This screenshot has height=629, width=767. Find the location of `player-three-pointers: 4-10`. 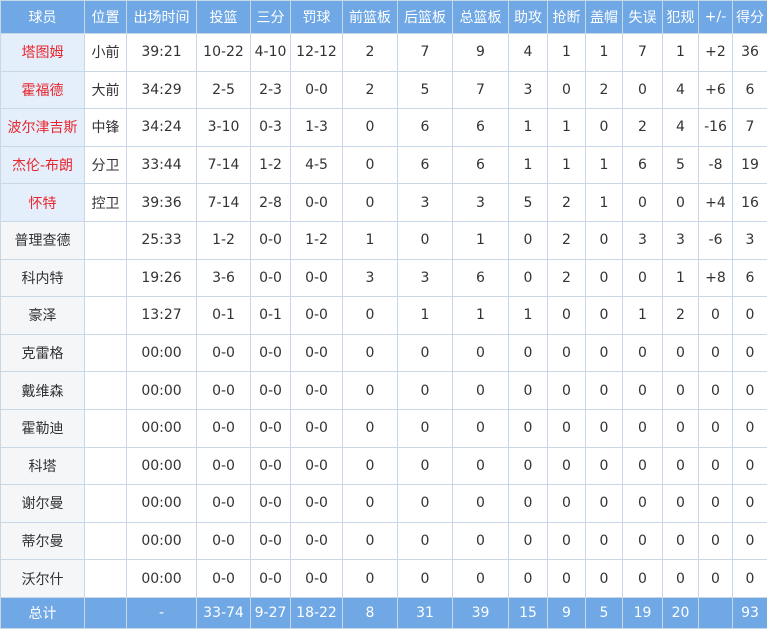

player-three-pointers: 4-10 is located at coordinates (271, 53).